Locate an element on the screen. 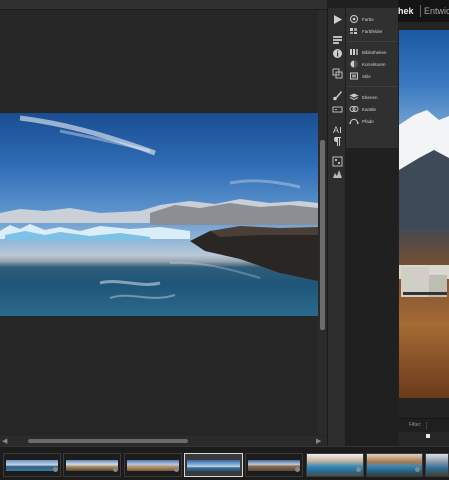  horizontal-scrollbar: ◀ ▶ is located at coordinates (163, 441).